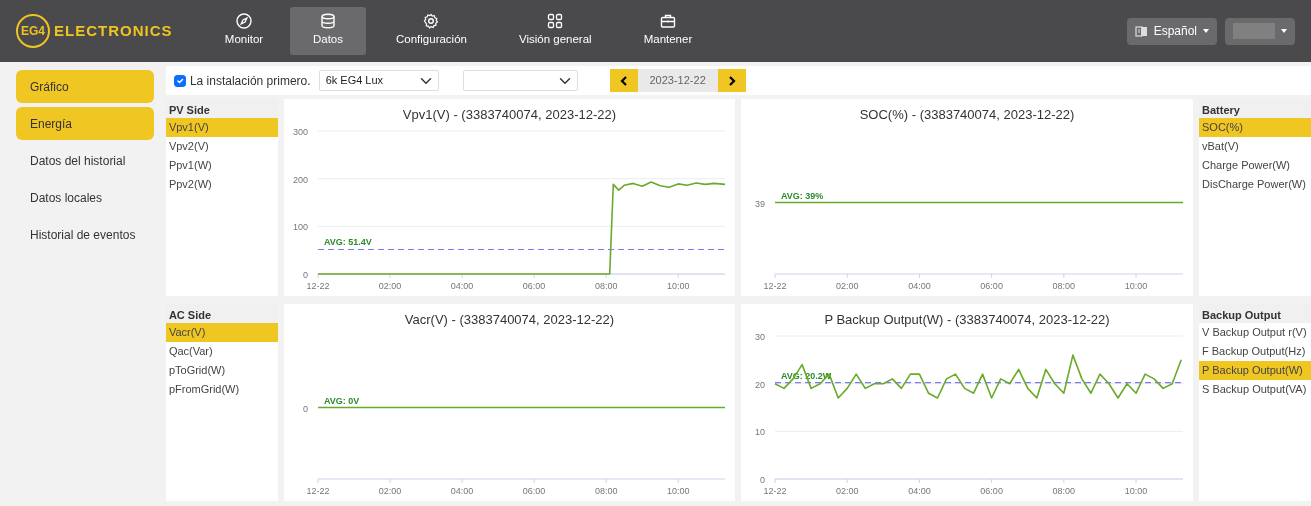 The height and width of the screenshot is (506, 1311). Describe the element at coordinates (1255, 165) in the screenshot. I see `list-item: Charge Power(W)` at that location.